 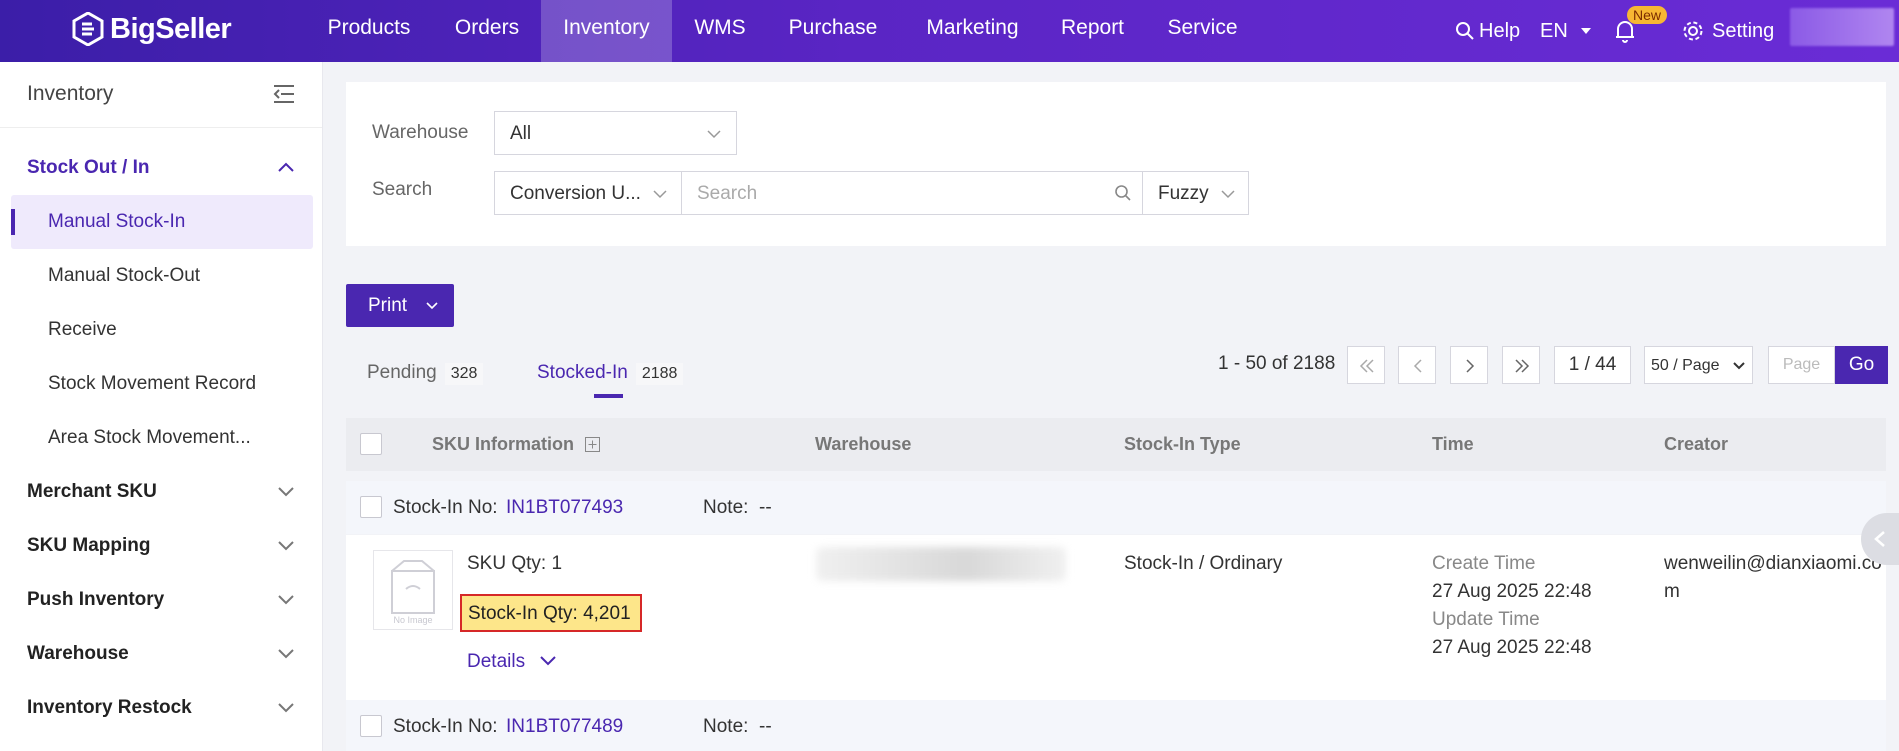 I want to click on bigseller-logo: BigSeller, so click(x=152, y=29).